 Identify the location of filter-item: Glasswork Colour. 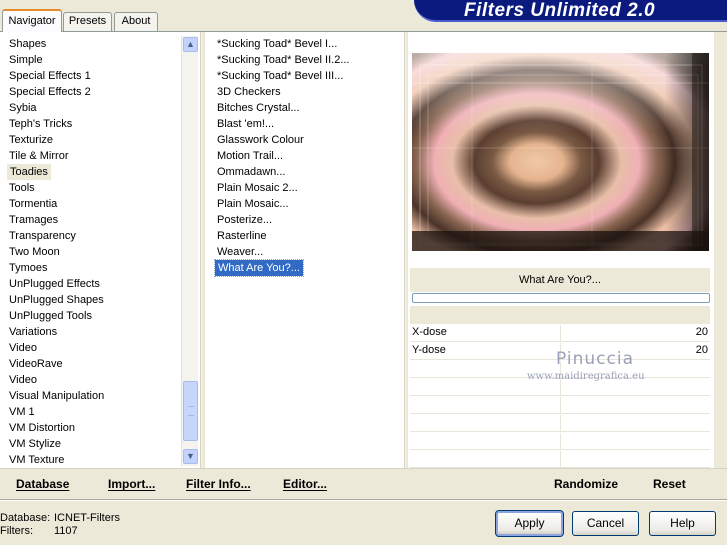
(259, 140).